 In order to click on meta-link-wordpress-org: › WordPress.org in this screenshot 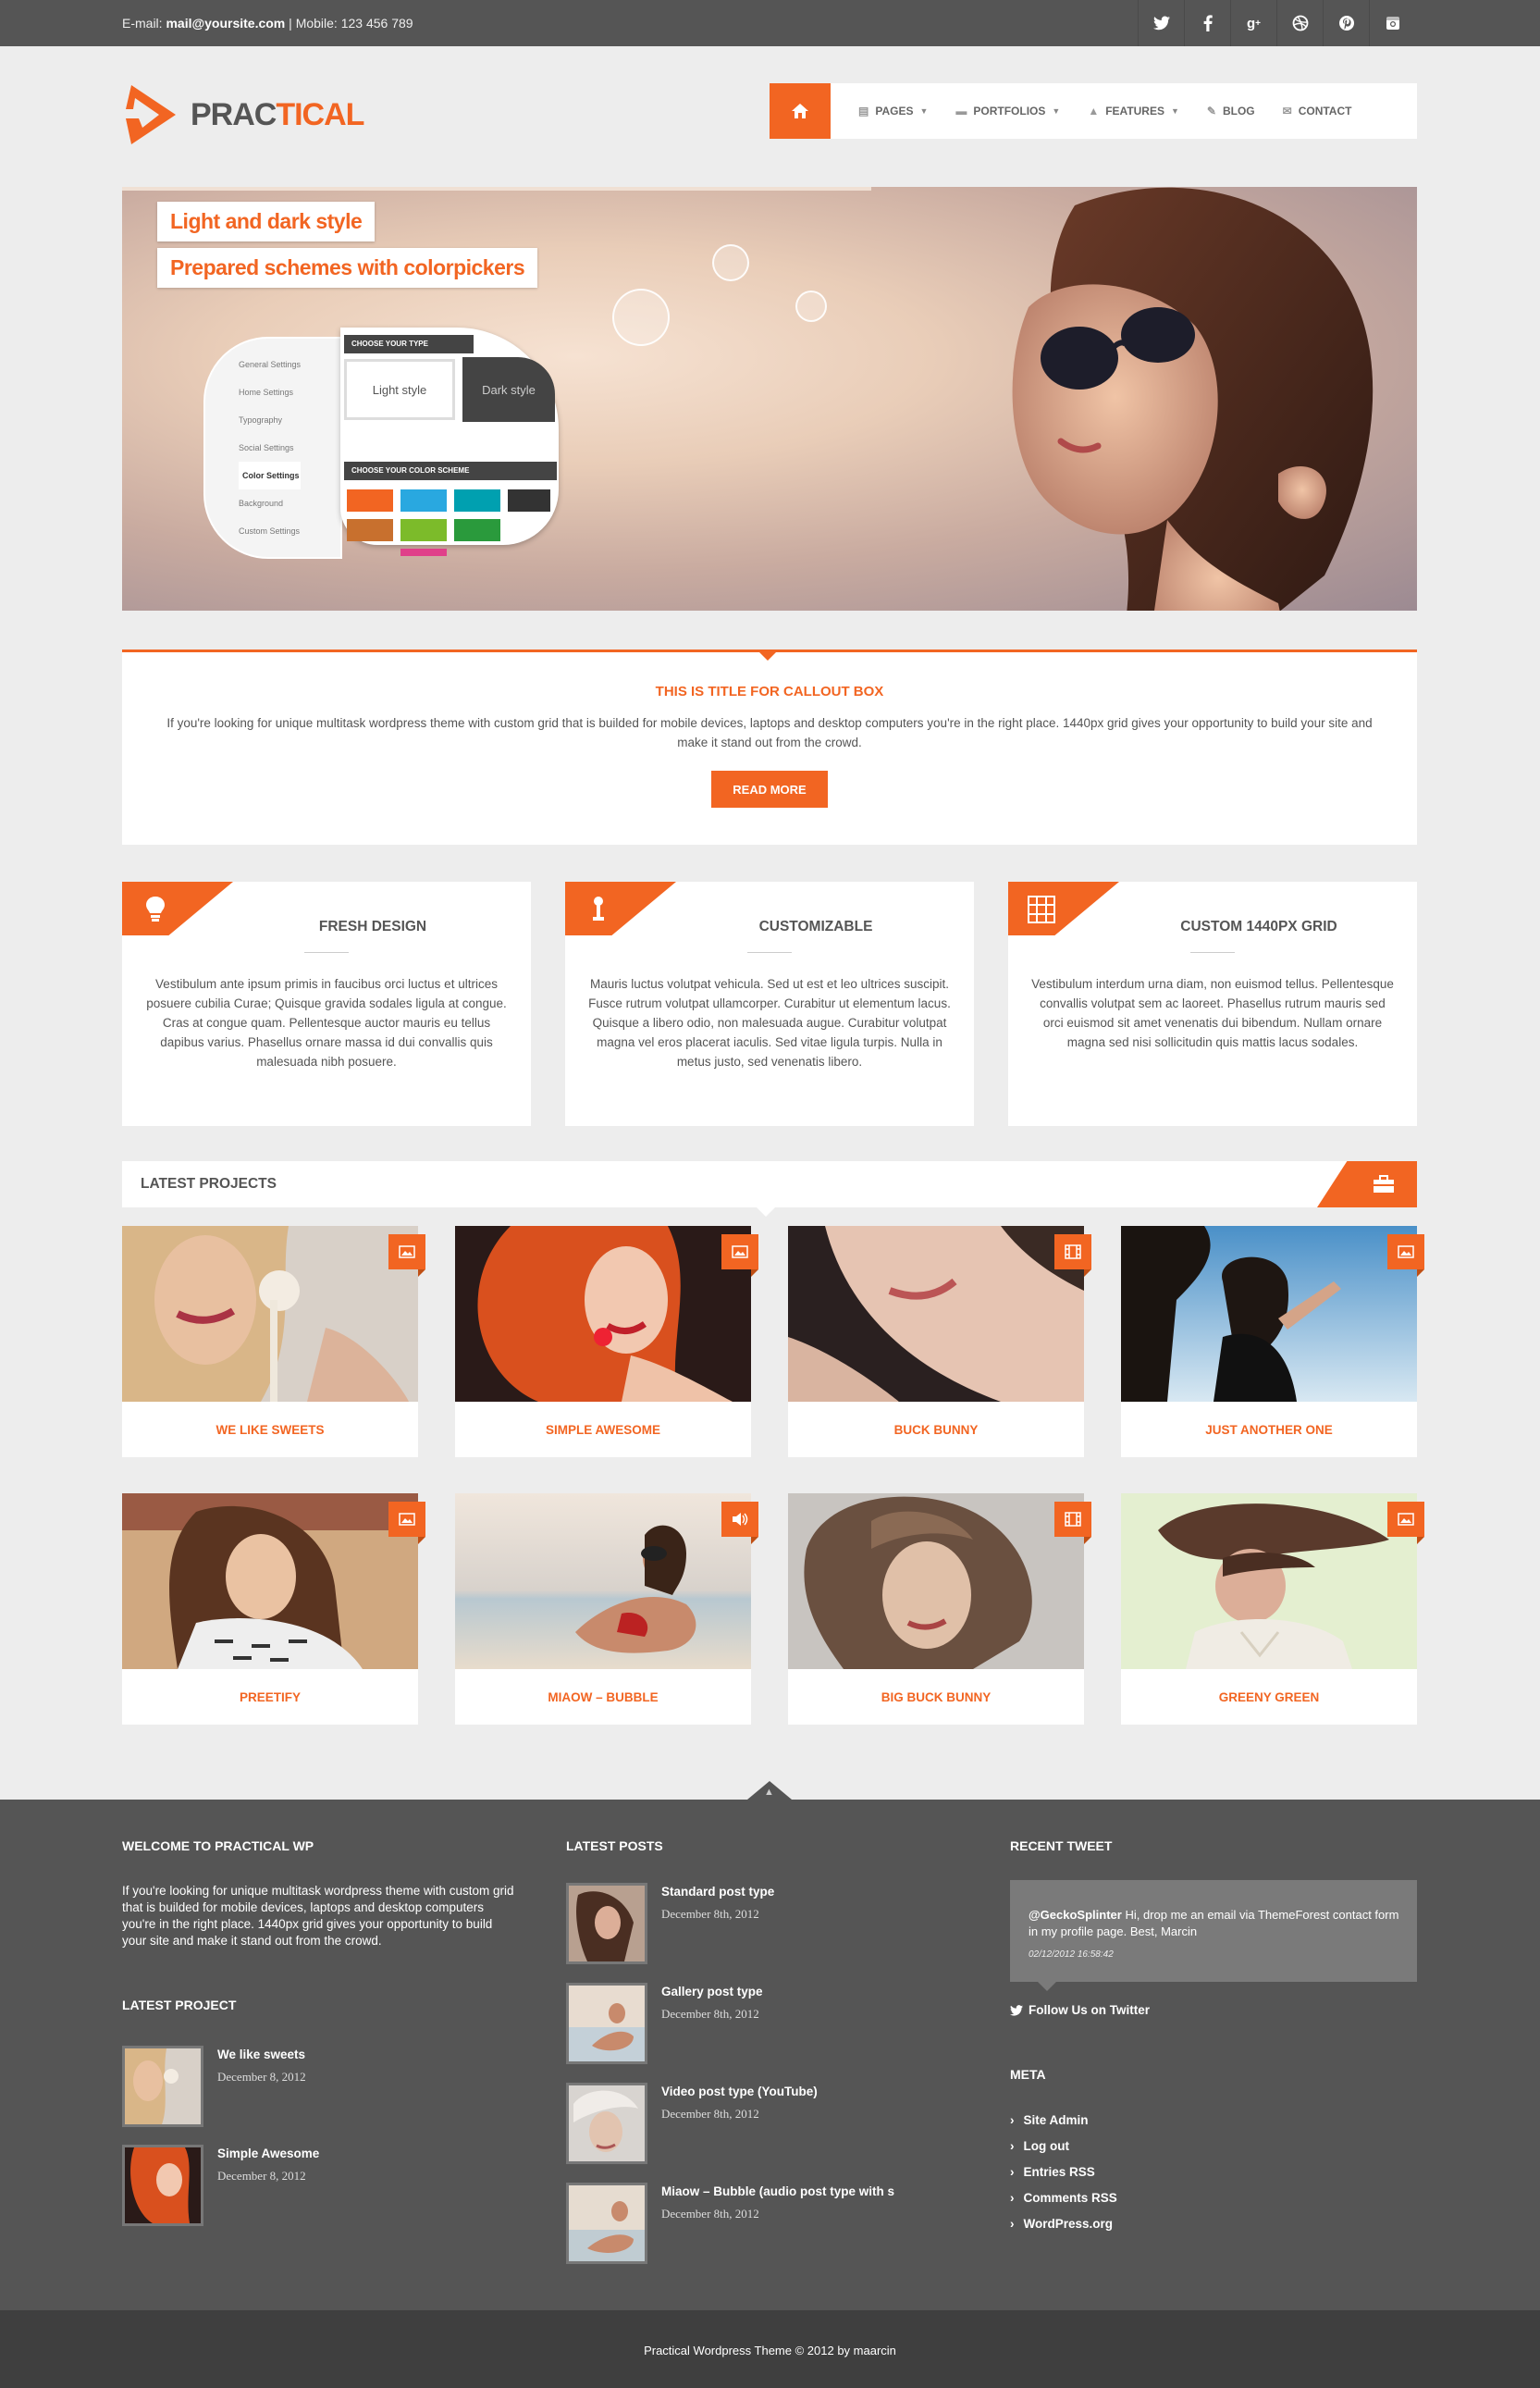, I will do `click(1063, 2224)`.